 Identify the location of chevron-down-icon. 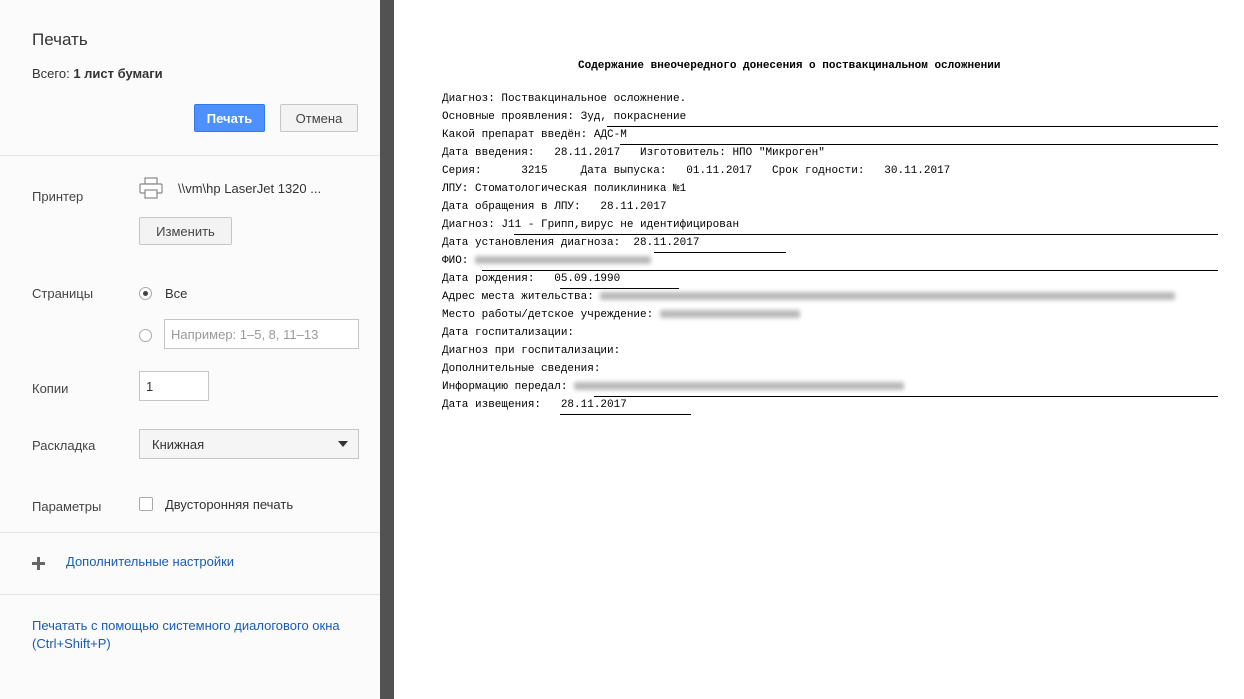
(343, 444).